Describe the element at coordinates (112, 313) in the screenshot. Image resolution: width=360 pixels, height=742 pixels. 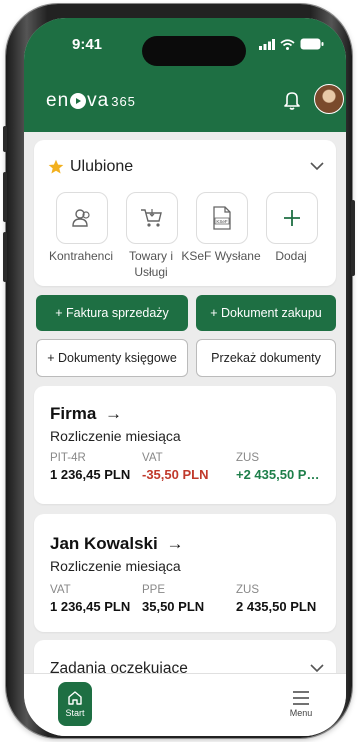
I see `sales-invoice-button: + Faktura sprzedaży` at that location.